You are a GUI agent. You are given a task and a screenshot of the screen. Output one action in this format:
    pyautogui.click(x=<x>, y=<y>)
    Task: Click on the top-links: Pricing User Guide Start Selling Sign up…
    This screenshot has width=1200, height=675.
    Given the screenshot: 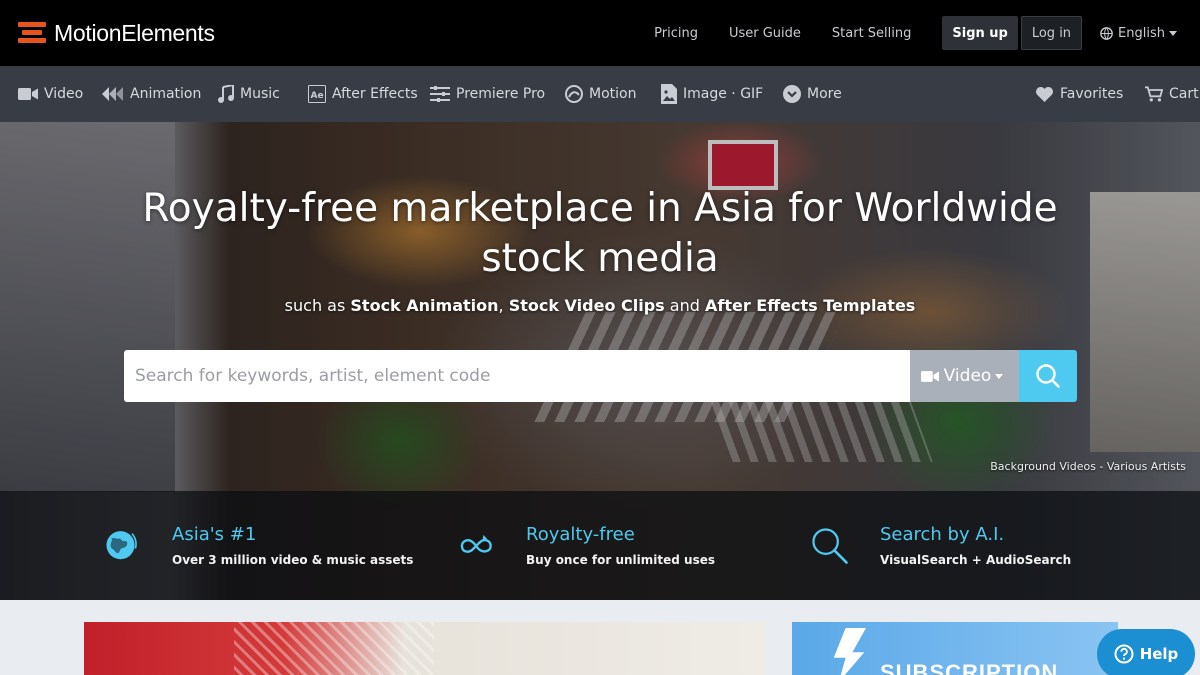 What is the action you would take?
    pyautogui.click(x=927, y=33)
    